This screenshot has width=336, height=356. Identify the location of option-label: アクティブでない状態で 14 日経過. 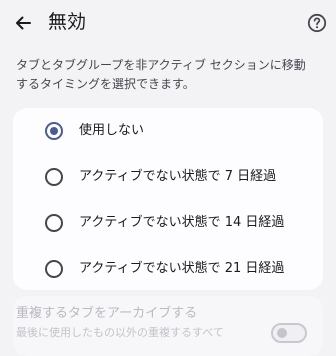
(182, 222).